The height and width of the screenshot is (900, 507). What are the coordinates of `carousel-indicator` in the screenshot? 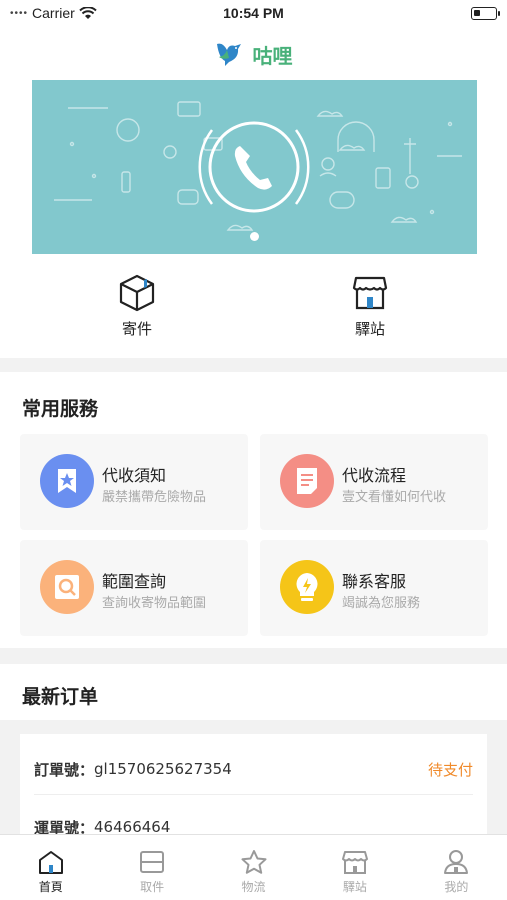 It's located at (254, 236).